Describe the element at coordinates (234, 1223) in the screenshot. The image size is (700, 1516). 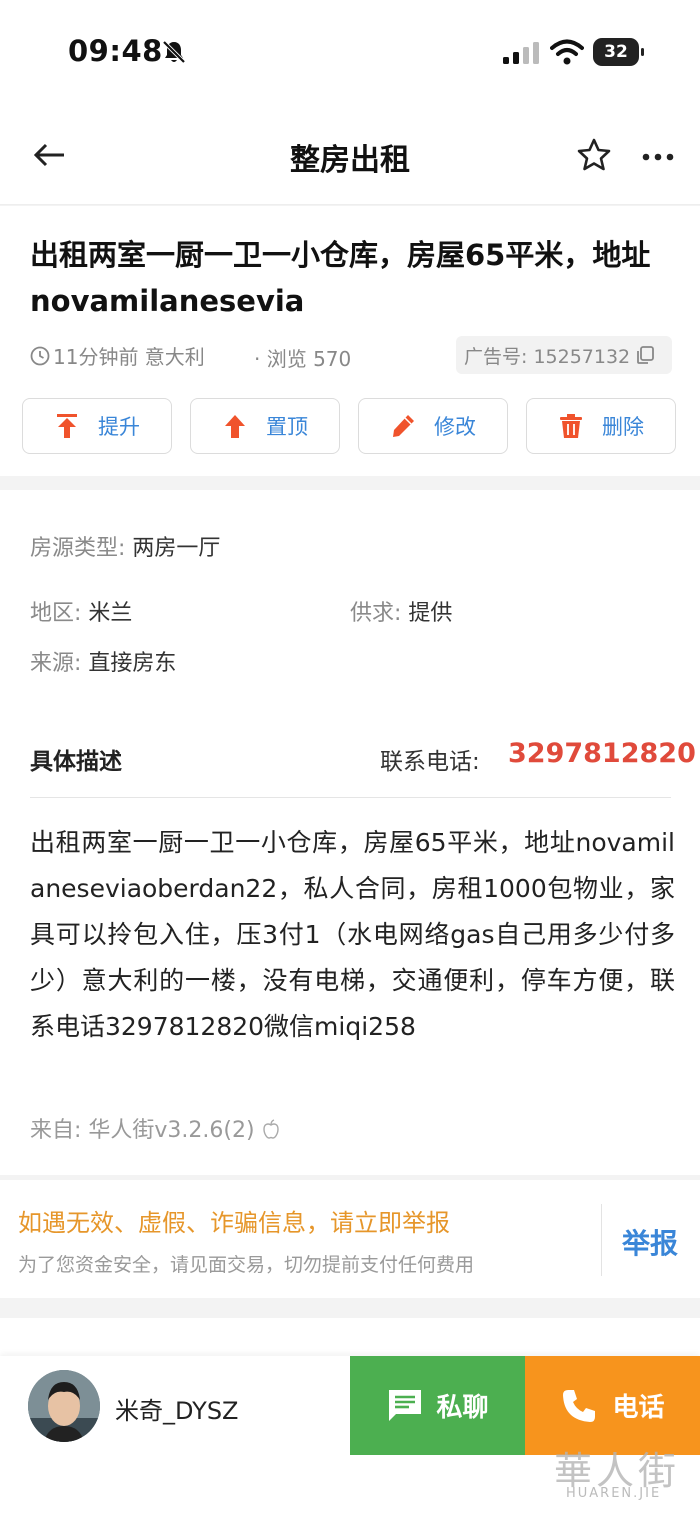
I see `report-warning: 如遇无效、虚假、诈骗信息，请立即举报` at that location.